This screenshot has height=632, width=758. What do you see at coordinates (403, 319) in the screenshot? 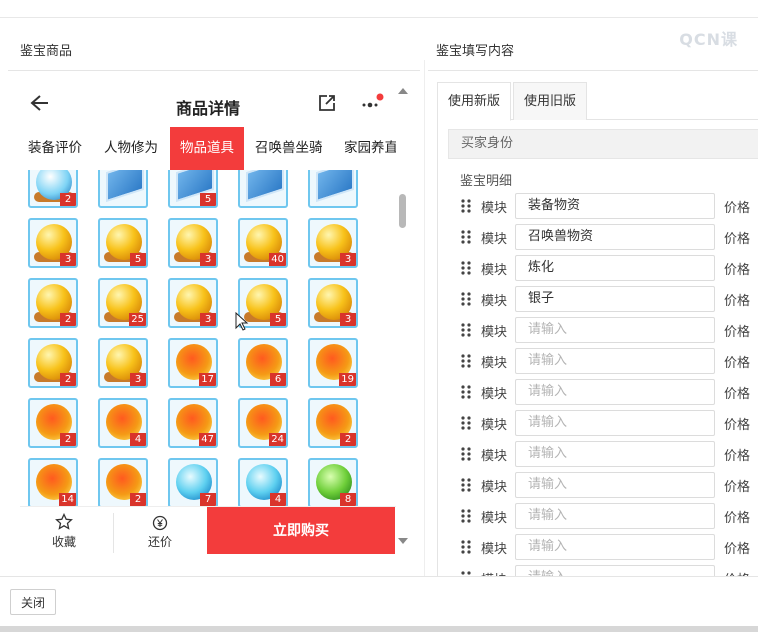
I see `preview-scrollbar` at bounding box center [403, 319].